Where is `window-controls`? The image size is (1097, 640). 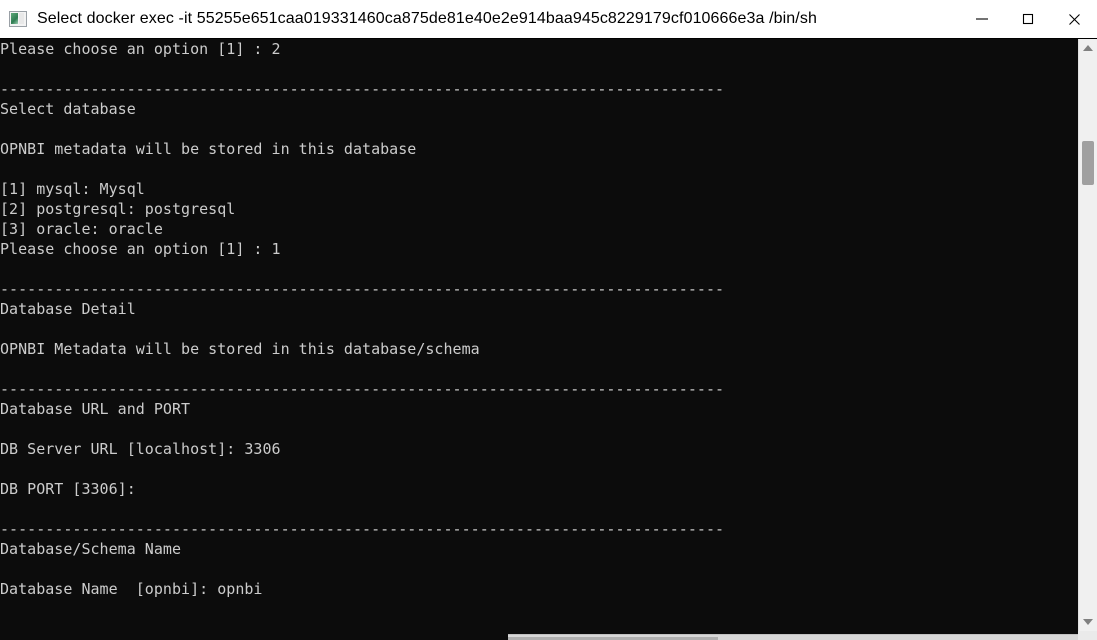 window-controls is located at coordinates (1028, 19).